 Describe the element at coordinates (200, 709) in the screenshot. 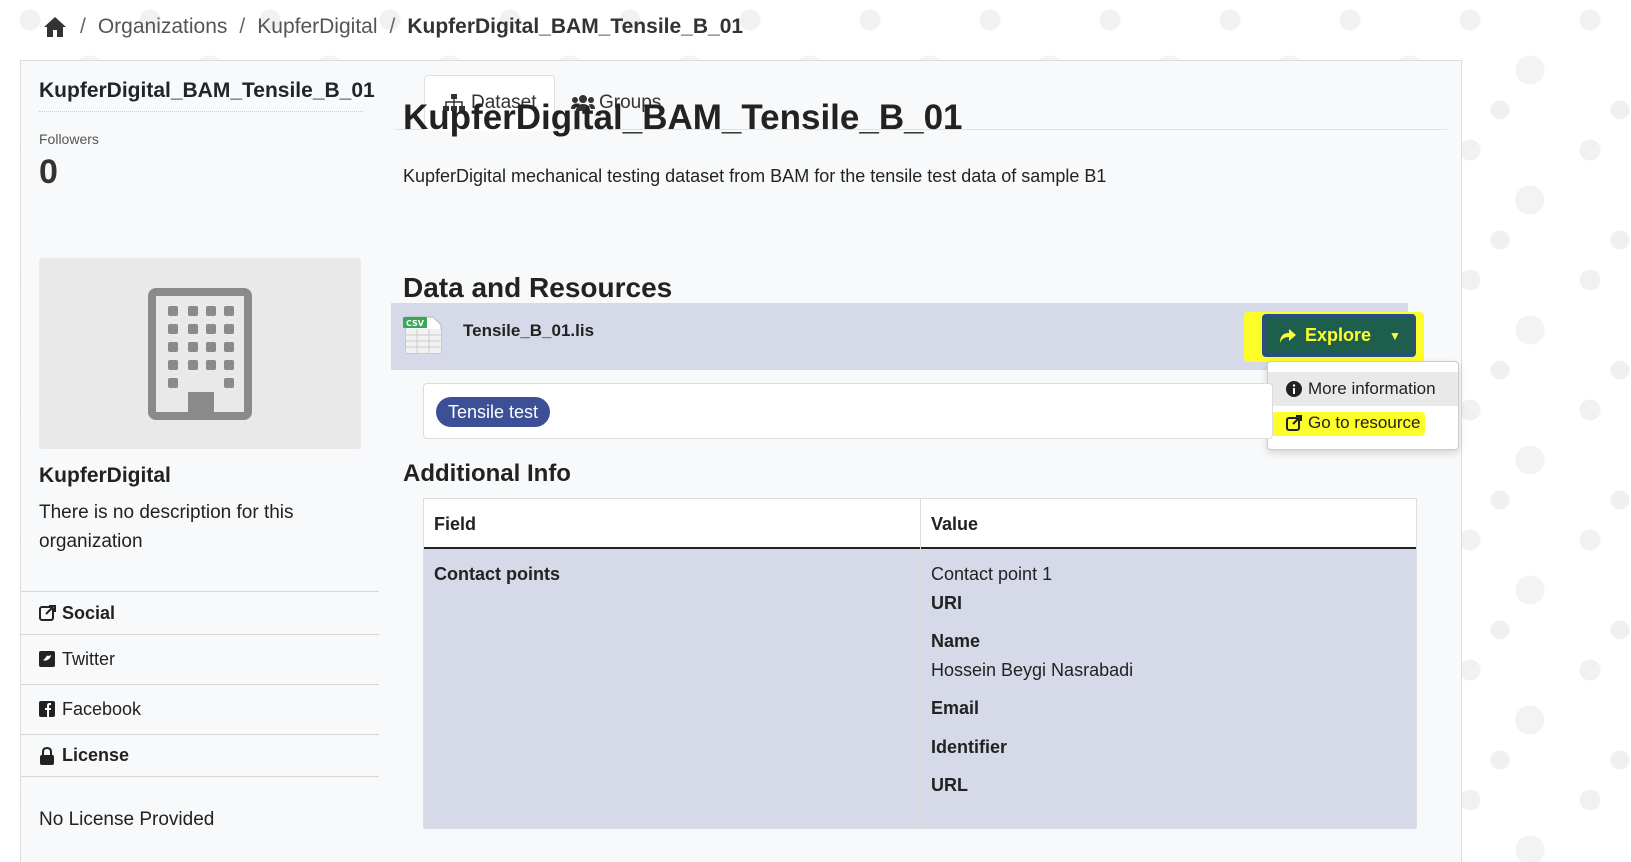

I see `facebook-link: Facebook` at that location.